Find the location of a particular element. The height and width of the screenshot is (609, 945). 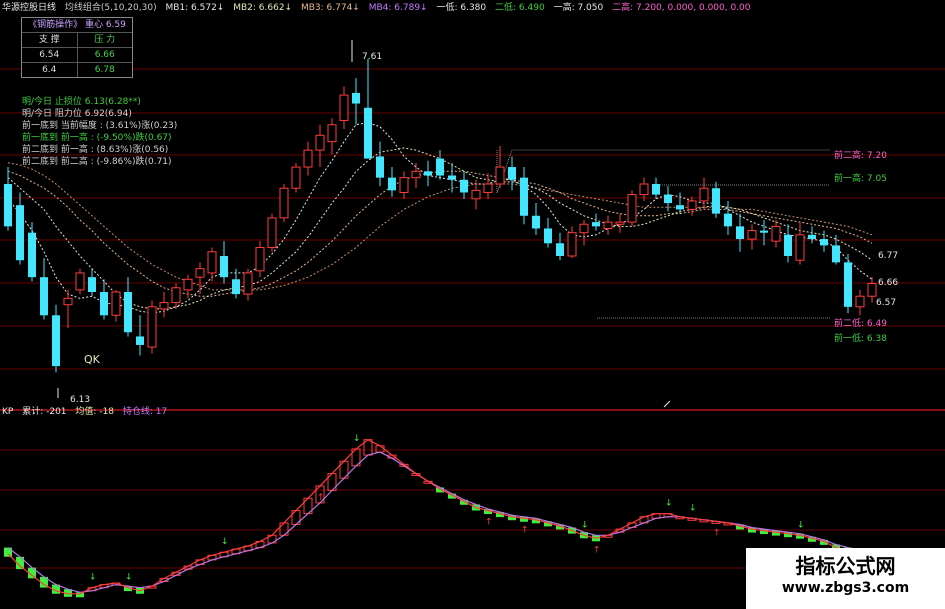

header-ma4: MB4: 6.789↓ is located at coordinates (398, 8).